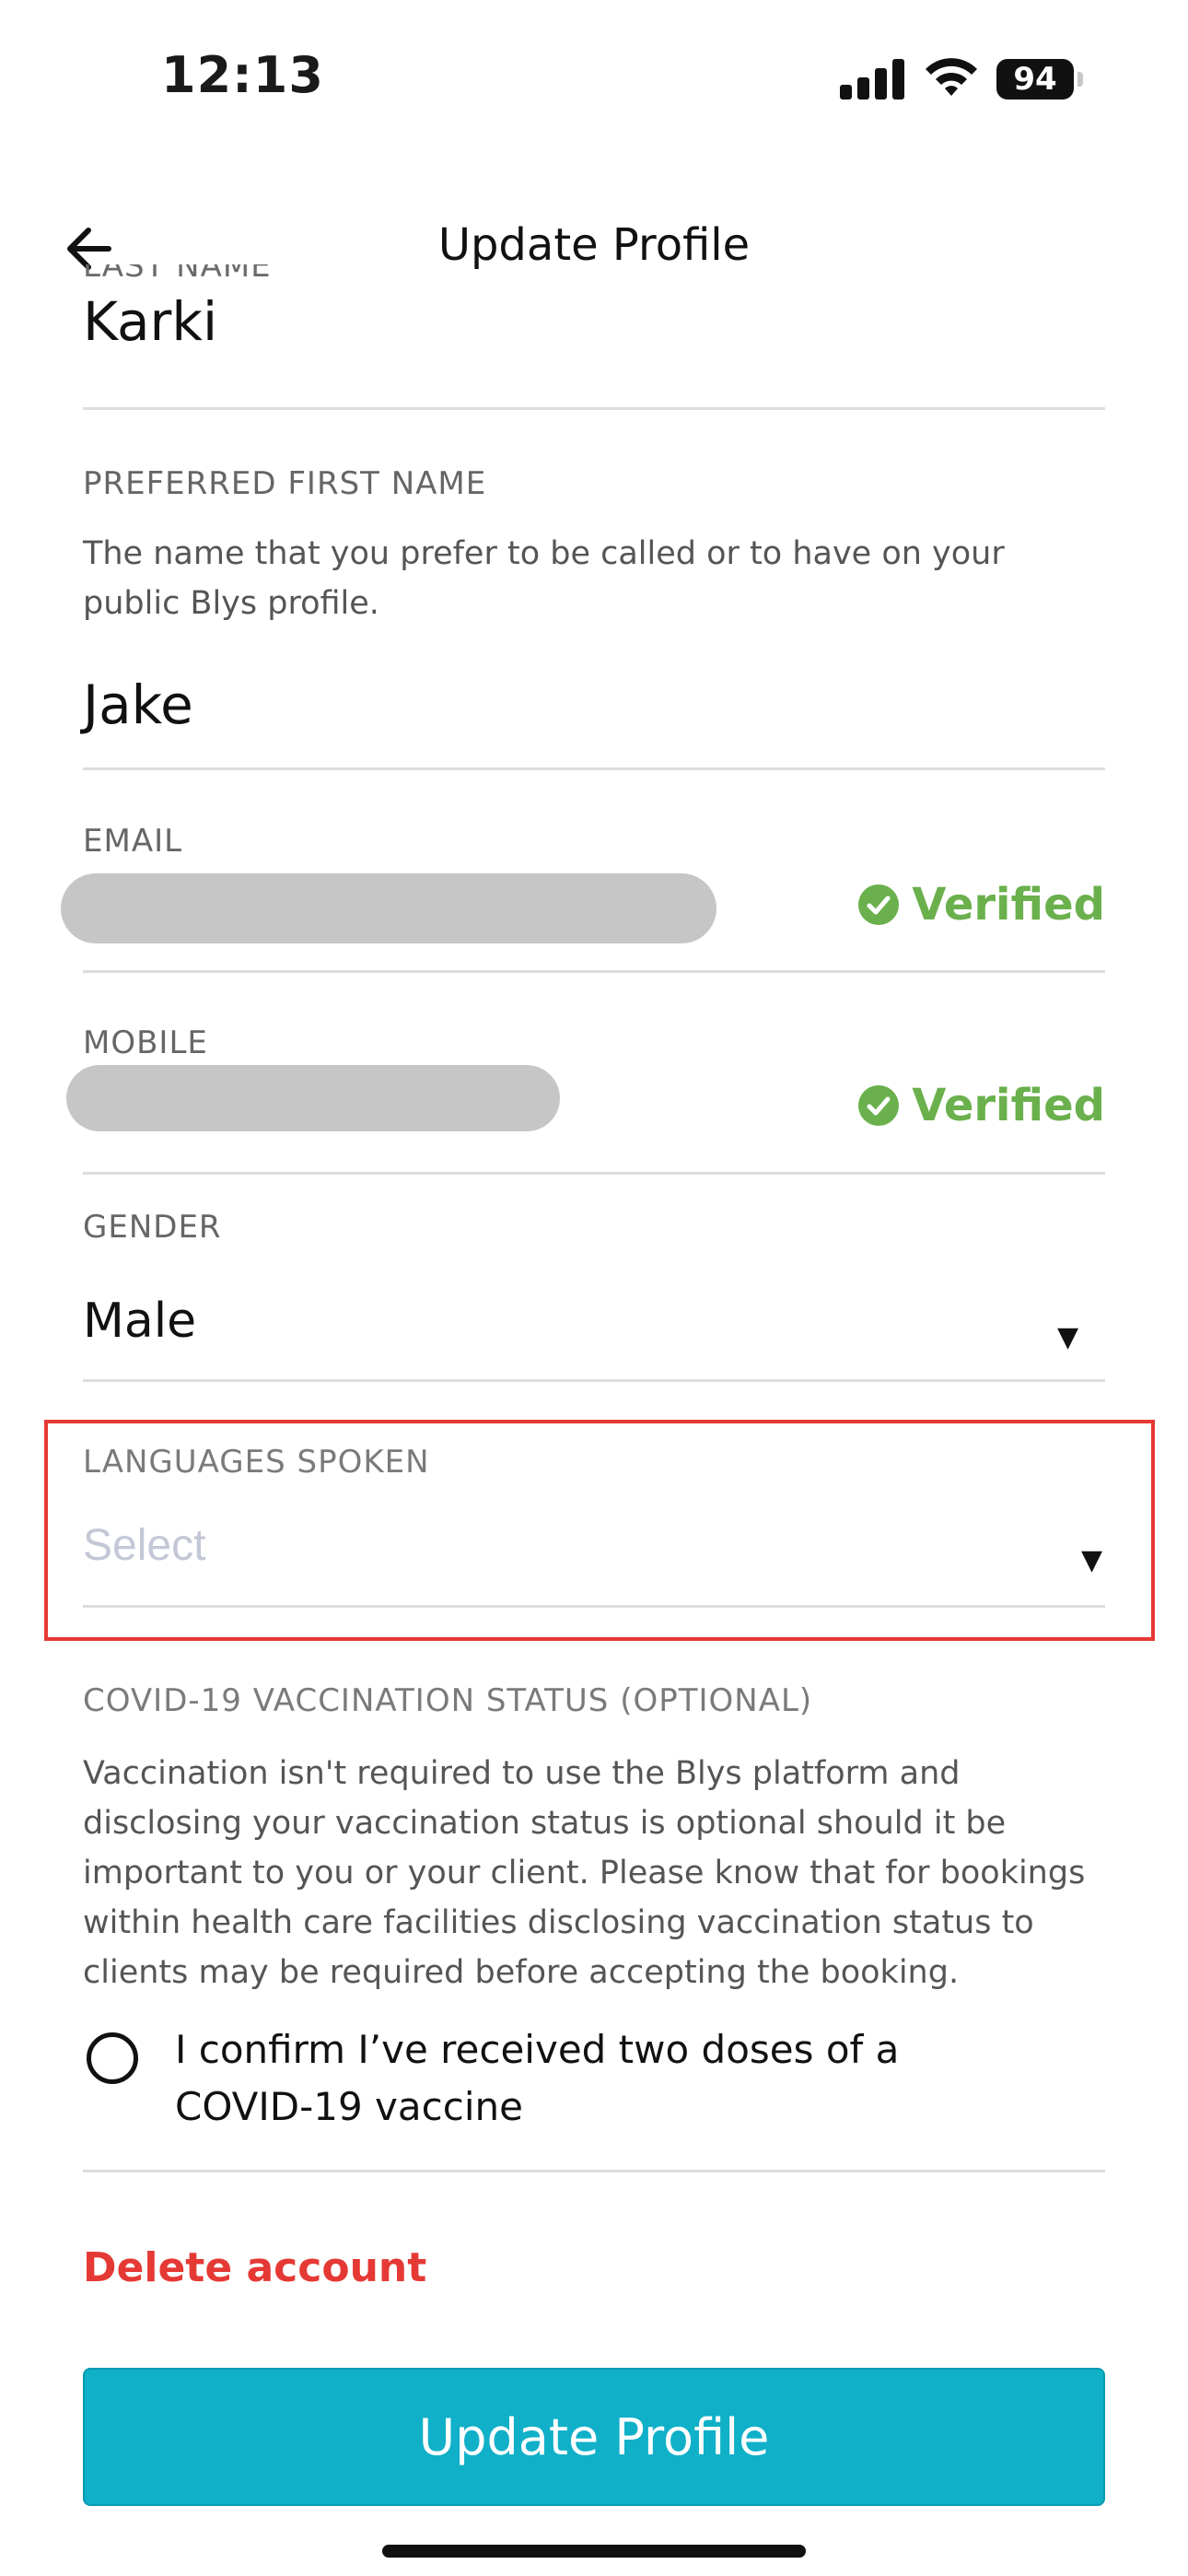 This screenshot has width=1188, height=2576. I want to click on gender-label: GENDER, so click(152, 1227).